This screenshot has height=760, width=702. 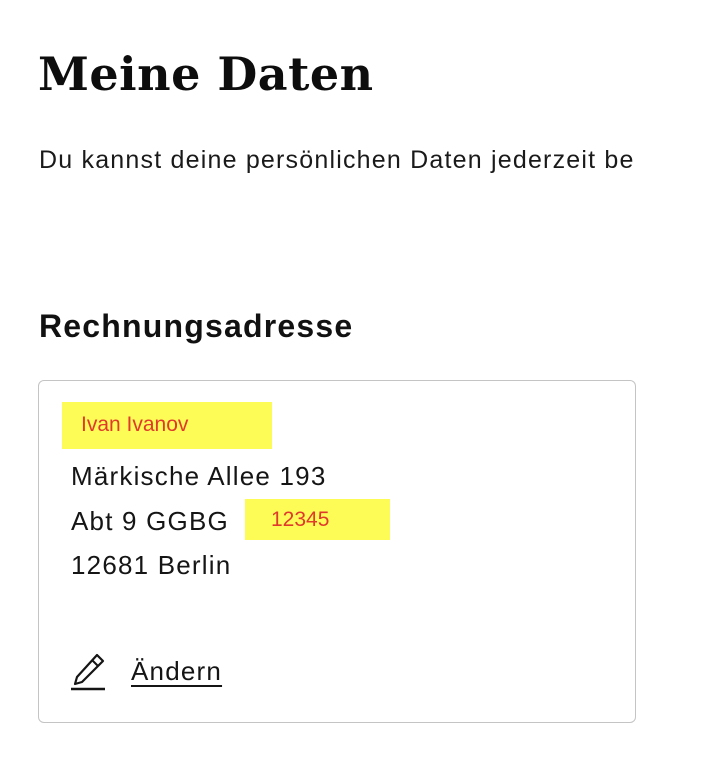 I want to click on pencil-icon, so click(x=88, y=671).